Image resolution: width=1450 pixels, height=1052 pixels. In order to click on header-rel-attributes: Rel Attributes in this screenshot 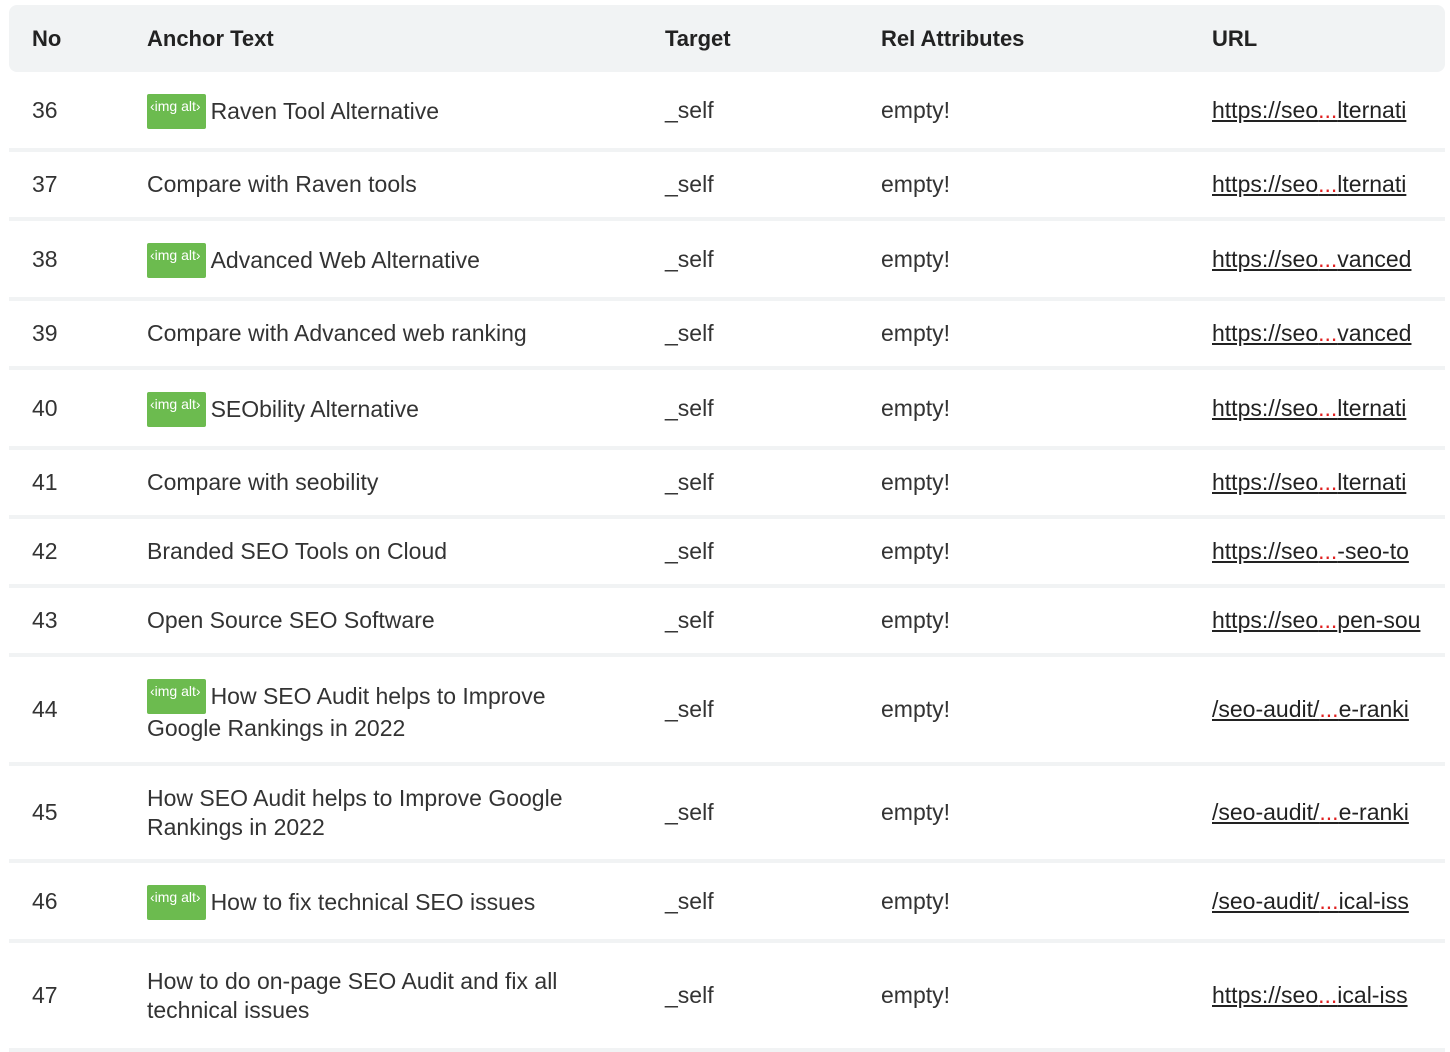, I will do `click(1046, 39)`.